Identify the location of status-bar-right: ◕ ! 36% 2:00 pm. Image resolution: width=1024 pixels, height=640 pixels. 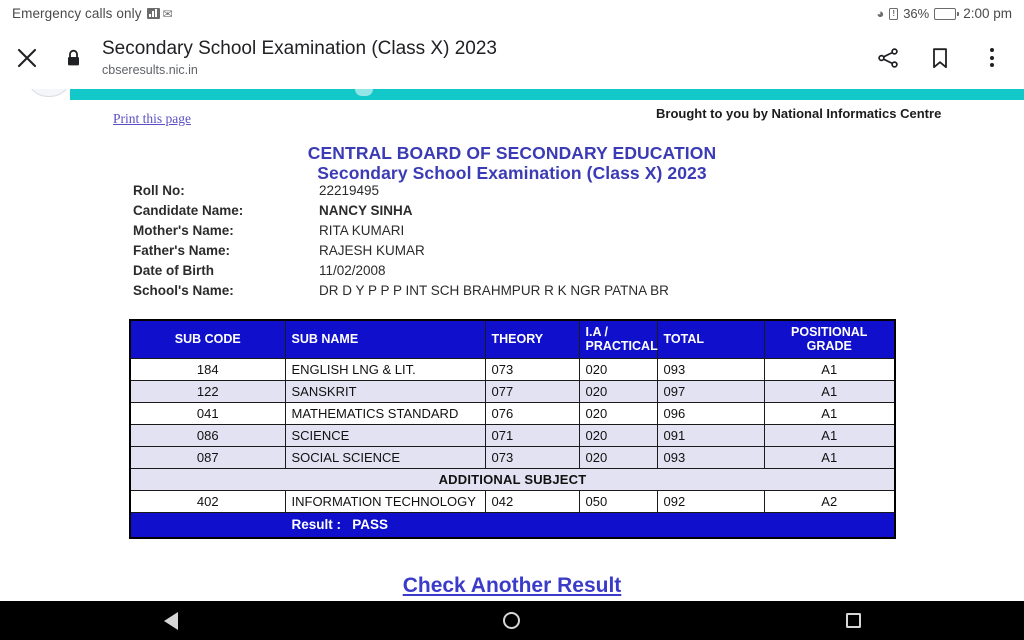
(944, 13).